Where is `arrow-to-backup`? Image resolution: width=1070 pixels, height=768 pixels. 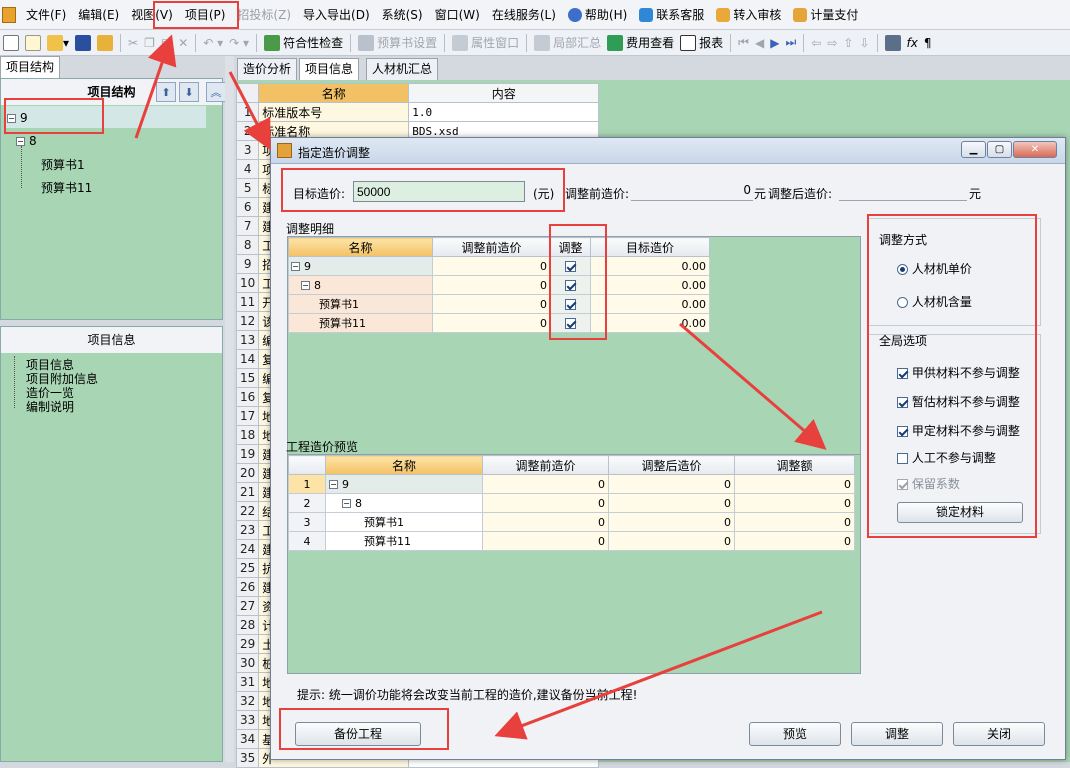
arrow-to-backup is located at coordinates (658, 675).